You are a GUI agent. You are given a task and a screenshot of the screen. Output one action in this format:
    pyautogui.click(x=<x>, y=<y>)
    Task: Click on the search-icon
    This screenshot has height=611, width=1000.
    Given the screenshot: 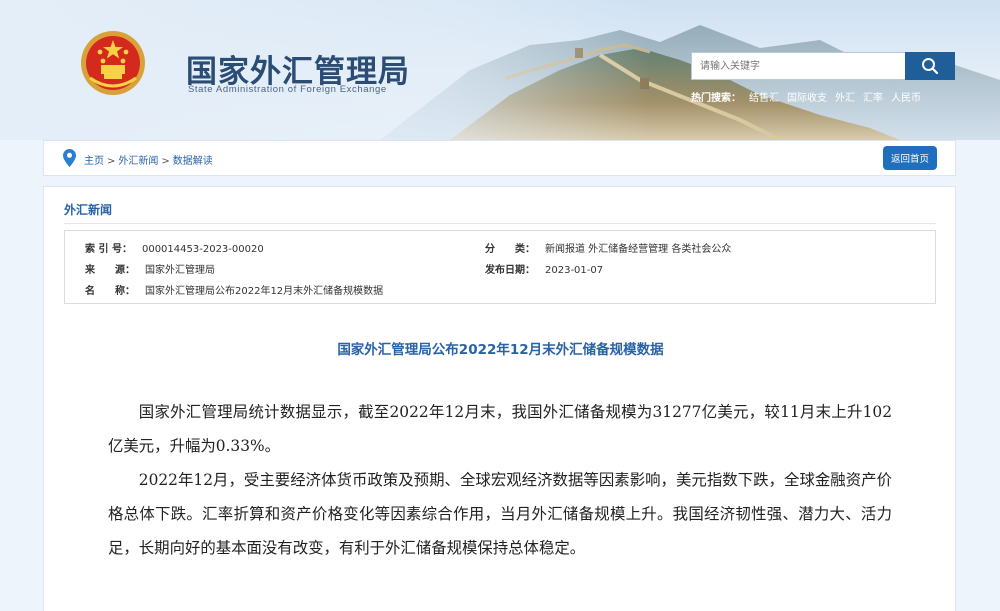 What is the action you would take?
    pyautogui.click(x=930, y=66)
    